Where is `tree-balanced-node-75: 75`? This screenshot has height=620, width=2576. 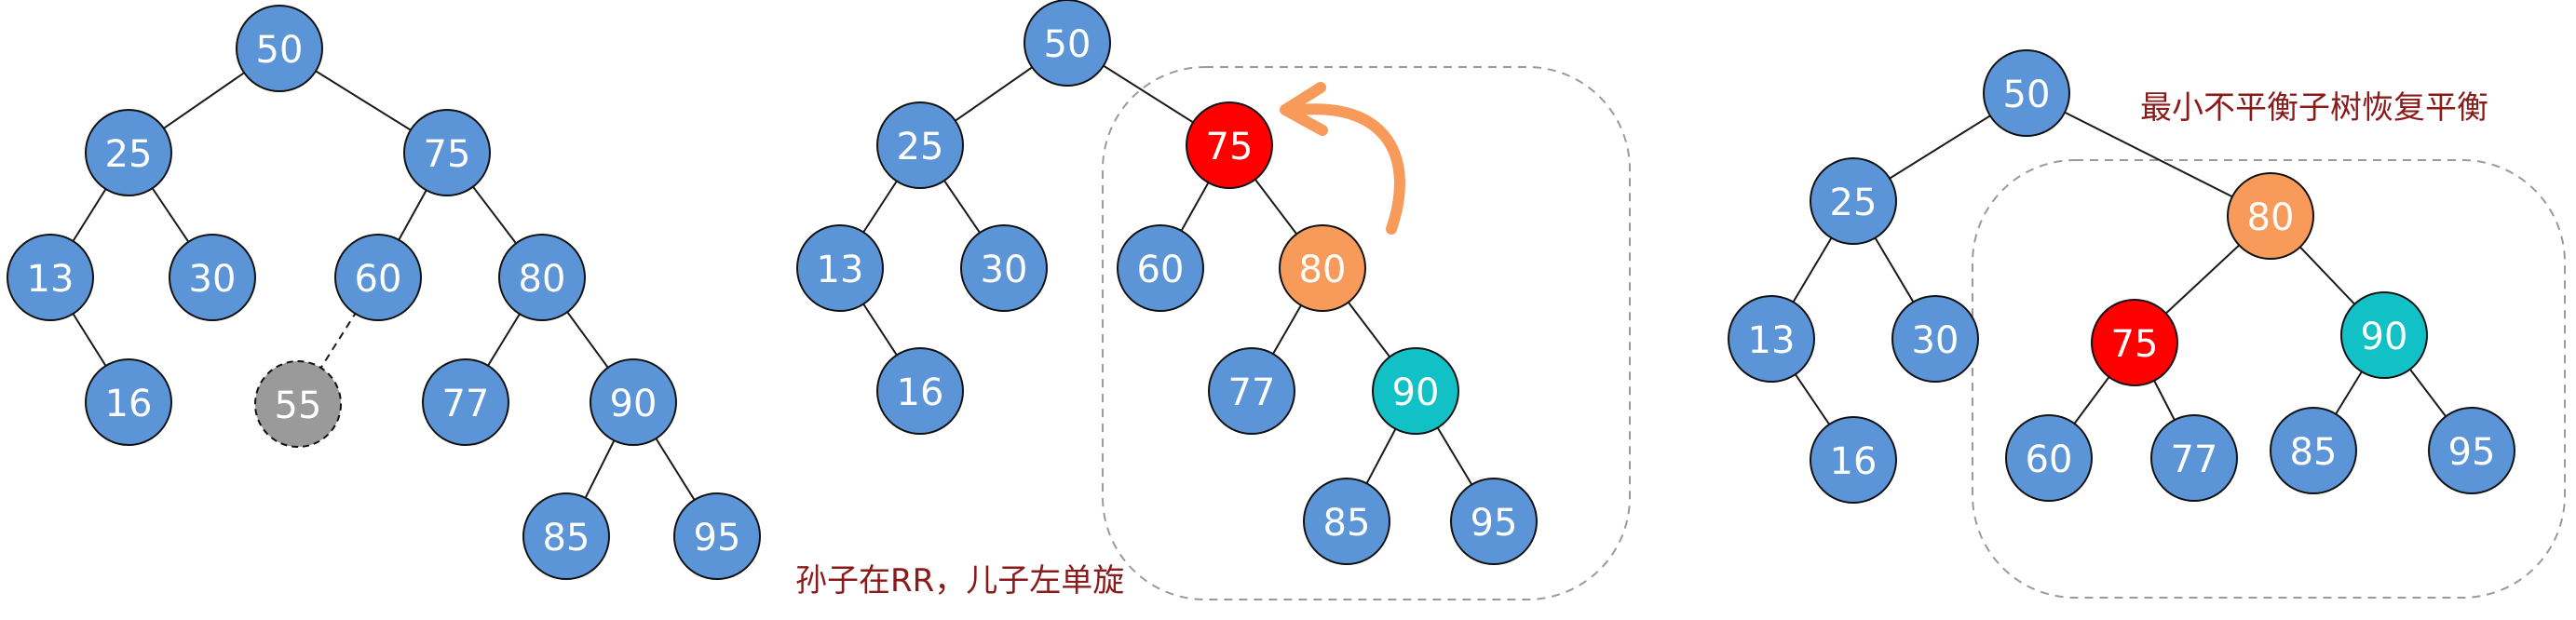
tree-balanced-node-75: 75 is located at coordinates (2134, 342).